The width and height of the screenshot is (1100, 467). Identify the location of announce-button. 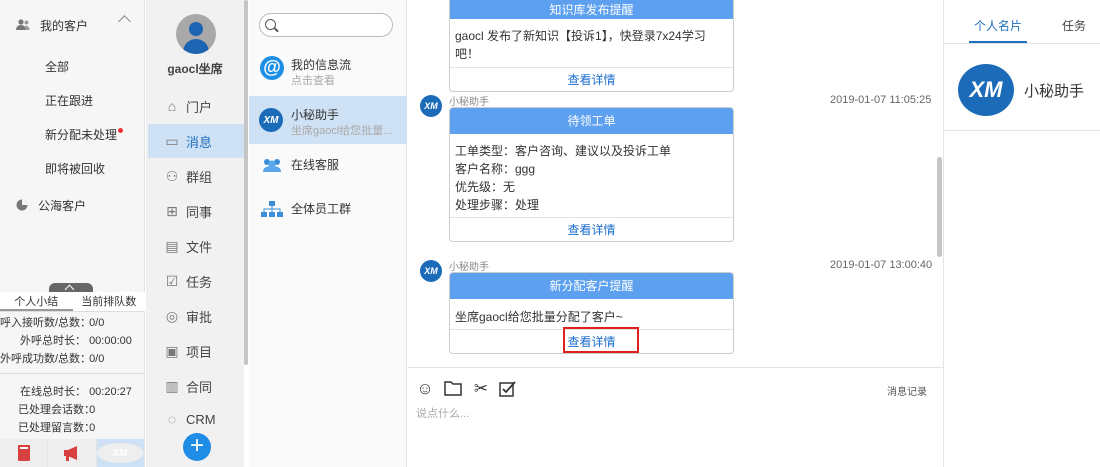
(72, 453).